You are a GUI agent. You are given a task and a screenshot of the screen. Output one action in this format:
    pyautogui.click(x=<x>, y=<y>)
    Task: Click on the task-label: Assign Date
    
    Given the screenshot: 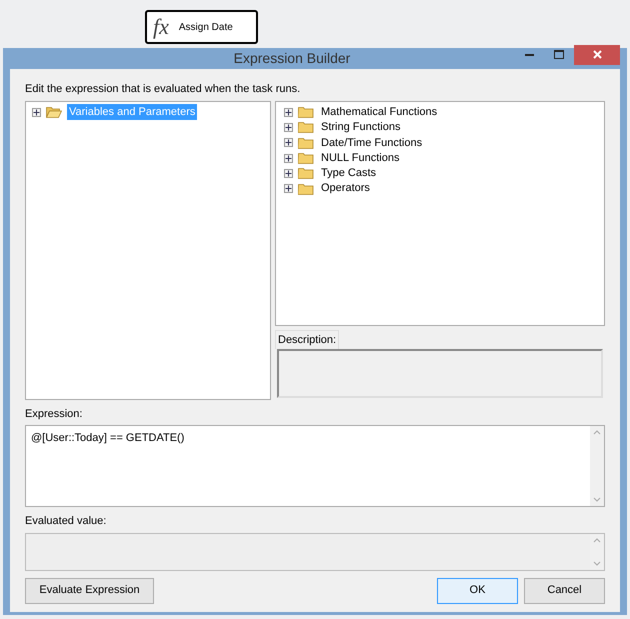 What is the action you would take?
    pyautogui.click(x=205, y=27)
    